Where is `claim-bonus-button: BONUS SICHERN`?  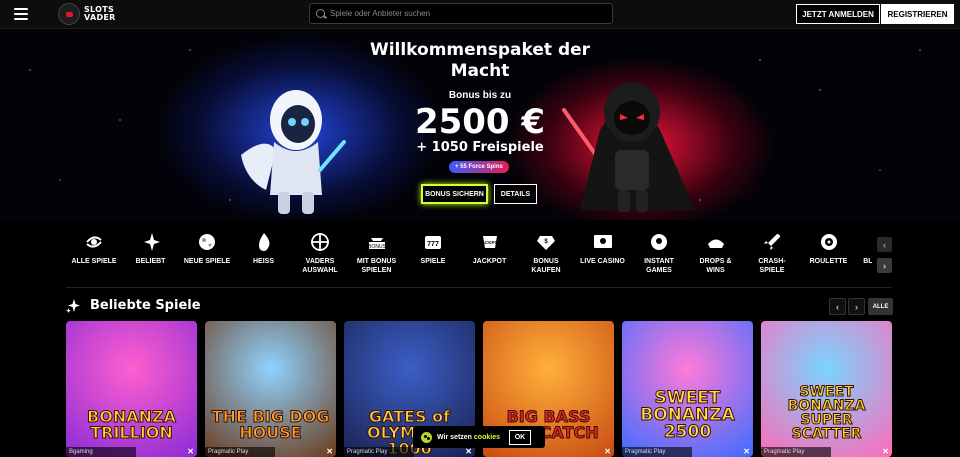 claim-bonus-button: BONUS SICHERN is located at coordinates (454, 194).